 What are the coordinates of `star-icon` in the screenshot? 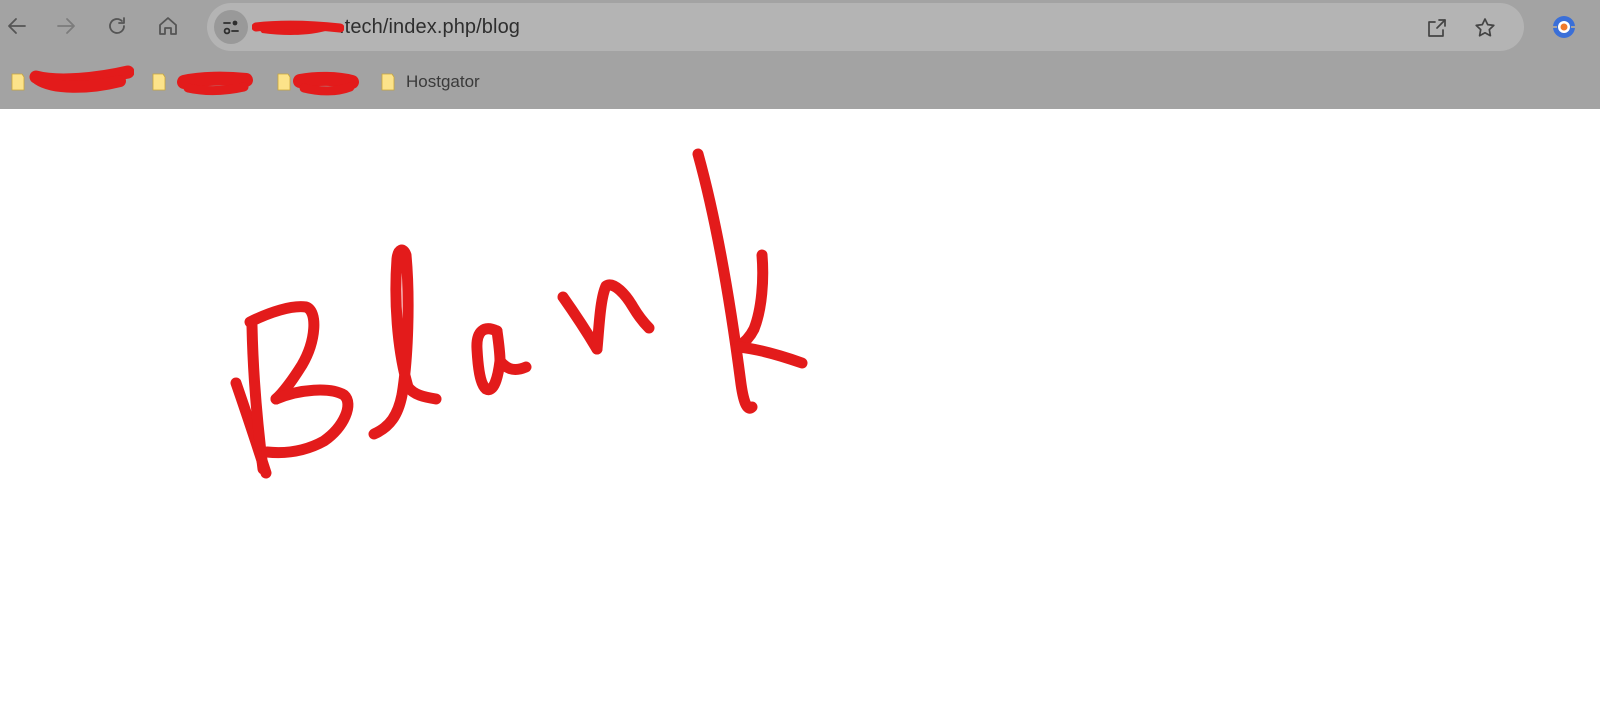 It's located at (1485, 27).